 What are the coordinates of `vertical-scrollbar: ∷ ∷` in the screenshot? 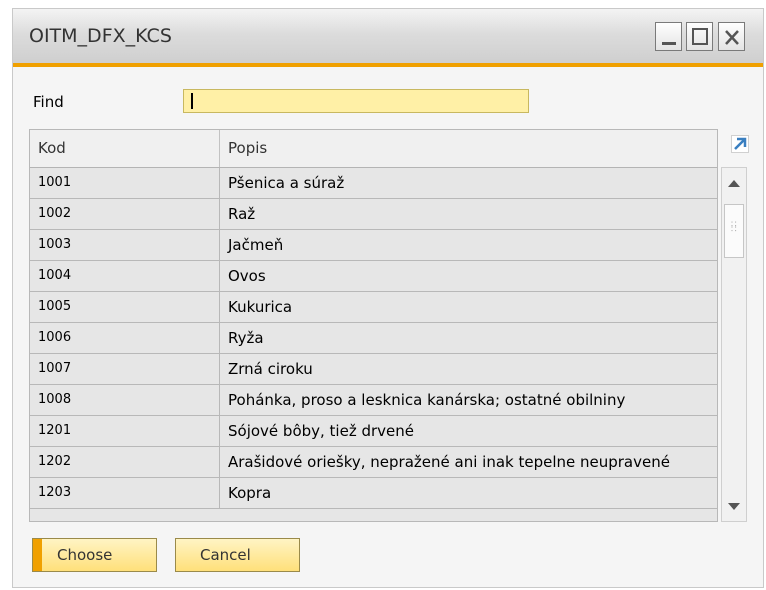 It's located at (734, 344).